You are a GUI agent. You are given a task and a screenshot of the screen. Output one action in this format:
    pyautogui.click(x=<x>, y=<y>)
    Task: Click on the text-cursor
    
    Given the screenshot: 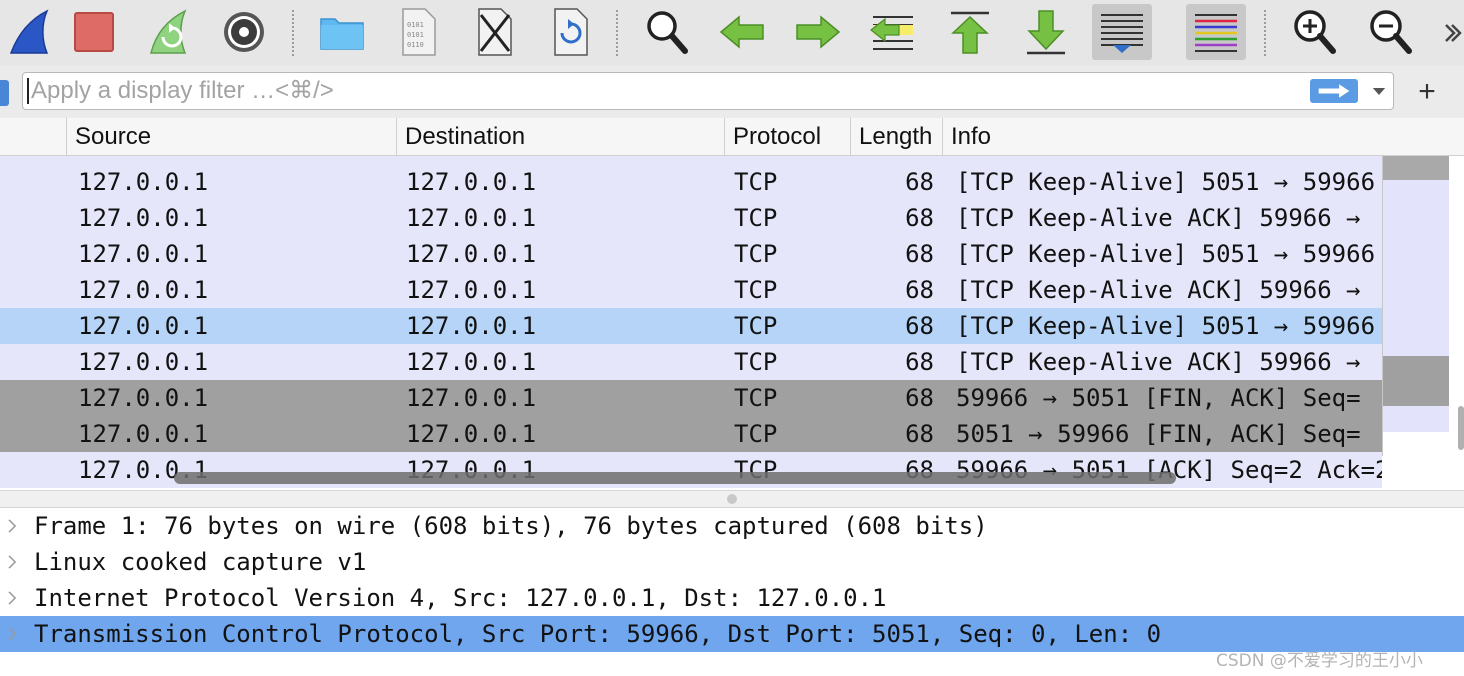 What is the action you would take?
    pyautogui.click(x=28, y=91)
    